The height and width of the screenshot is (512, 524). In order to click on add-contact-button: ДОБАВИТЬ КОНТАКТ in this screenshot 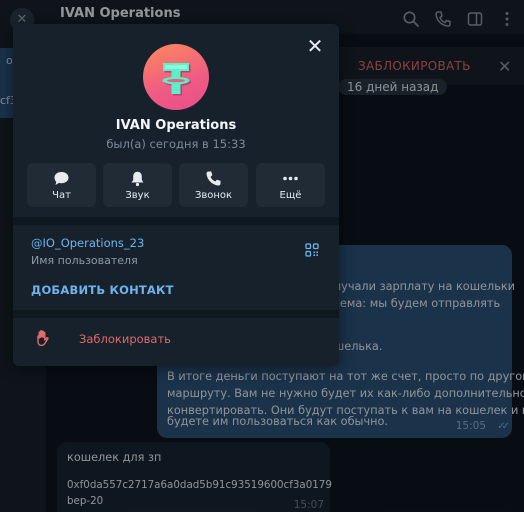, I will do `click(102, 290)`.